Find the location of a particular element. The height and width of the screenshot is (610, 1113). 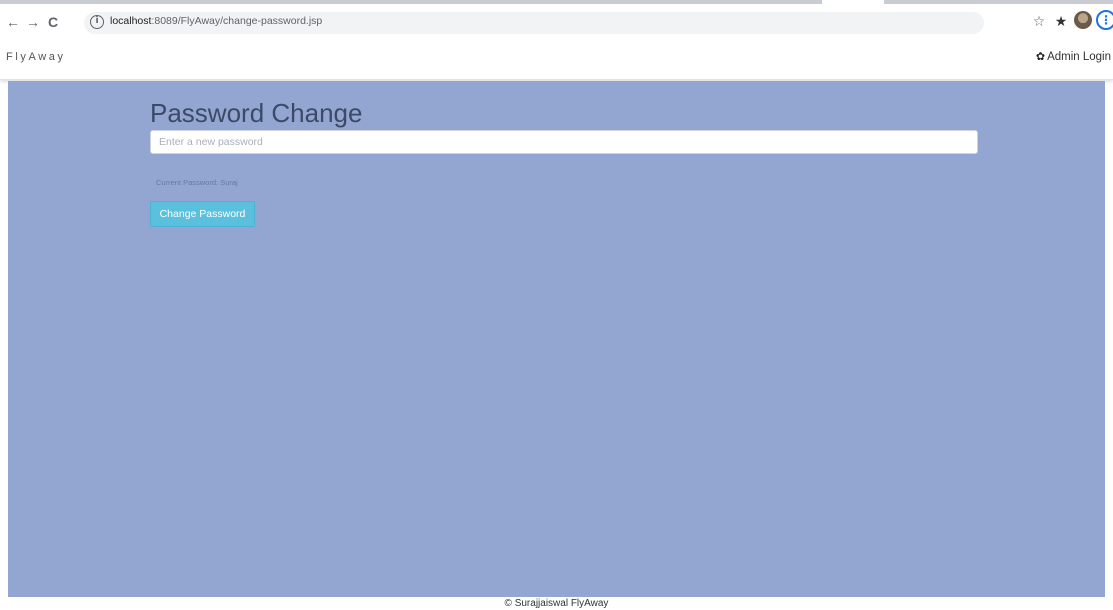

site-navbar: FlyAway ✿ Admin Login is located at coordinates (556, 59).